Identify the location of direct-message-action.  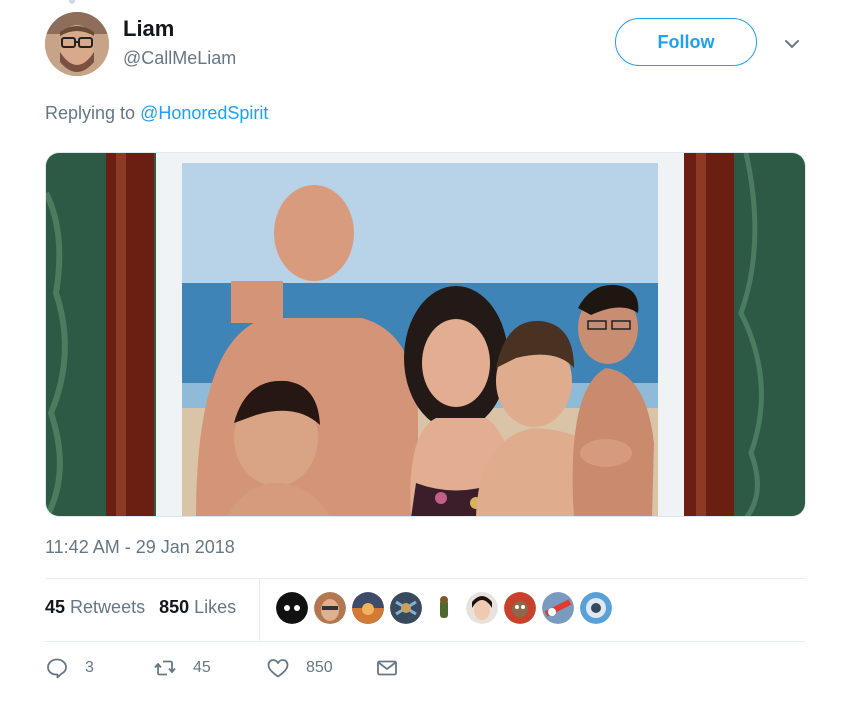
(387, 668).